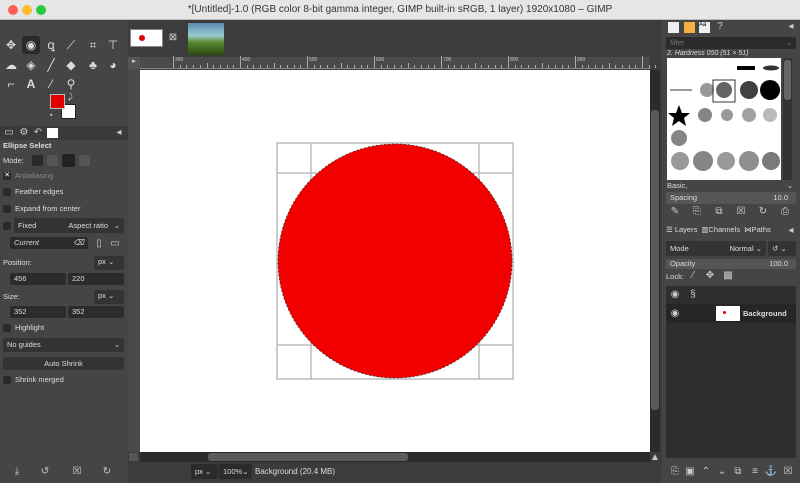 The width and height of the screenshot is (800, 483). What do you see at coordinates (235, 471) in the screenshot?
I see `zoom-dropdown: 100%⌄` at bounding box center [235, 471].